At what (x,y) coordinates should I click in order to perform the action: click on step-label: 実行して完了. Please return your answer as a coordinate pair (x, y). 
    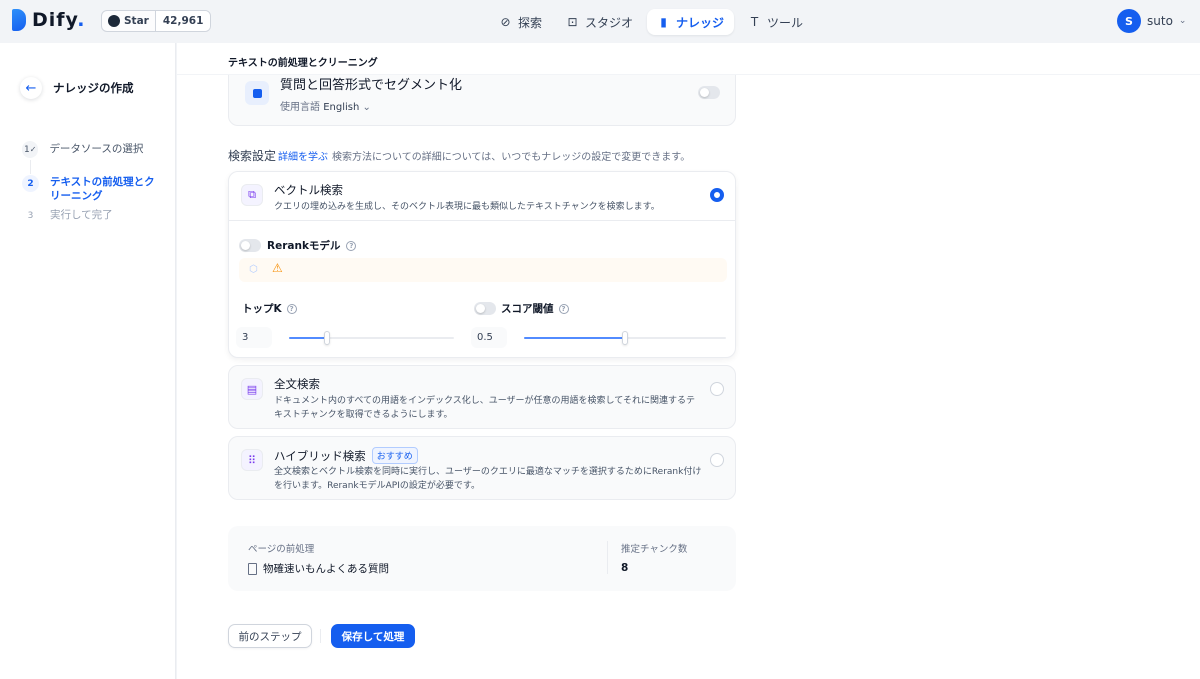
    Looking at the image, I should click on (81, 215).